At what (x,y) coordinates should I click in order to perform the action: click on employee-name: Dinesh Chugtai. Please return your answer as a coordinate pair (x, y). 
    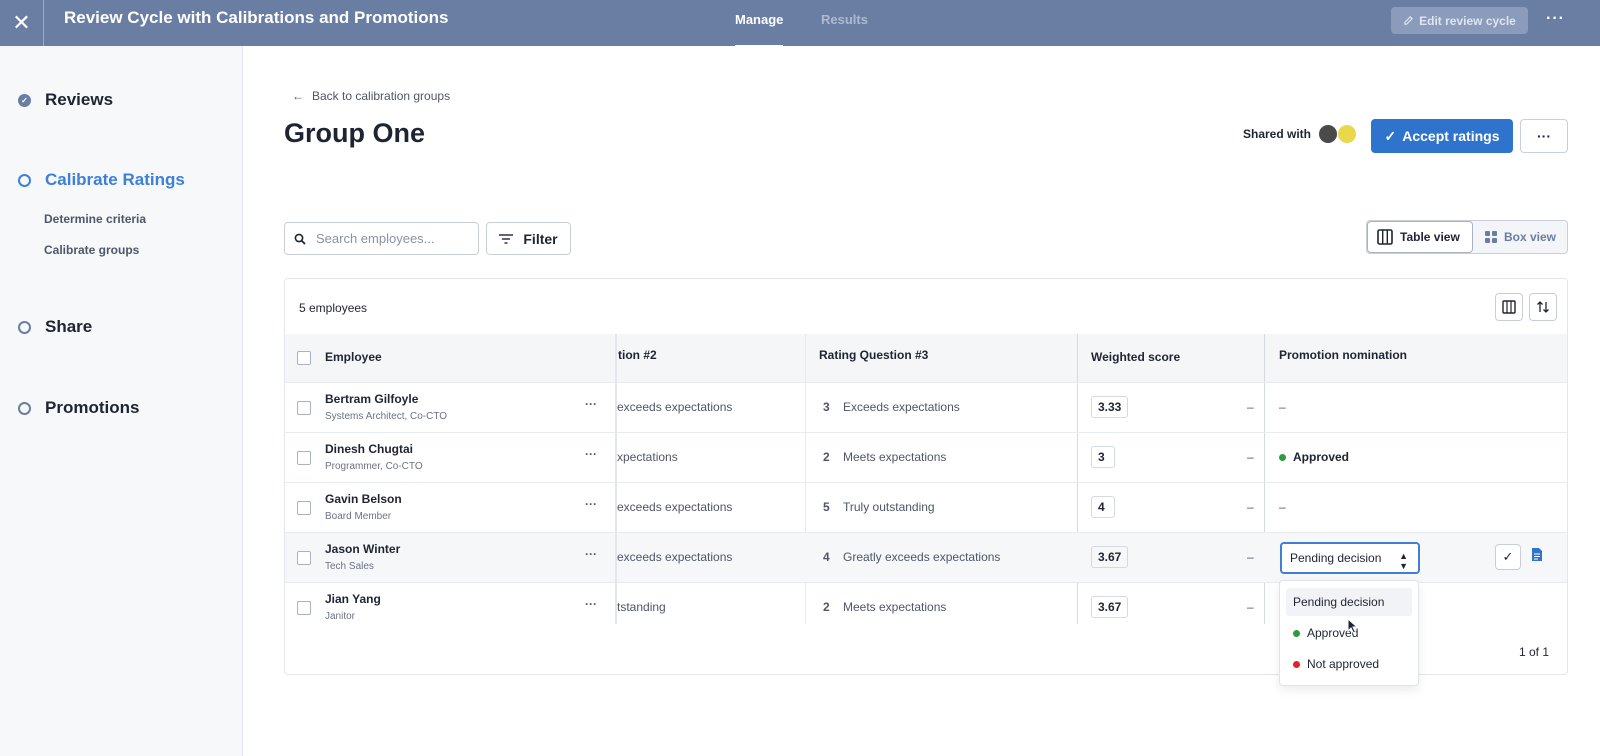
    Looking at the image, I should click on (369, 449).